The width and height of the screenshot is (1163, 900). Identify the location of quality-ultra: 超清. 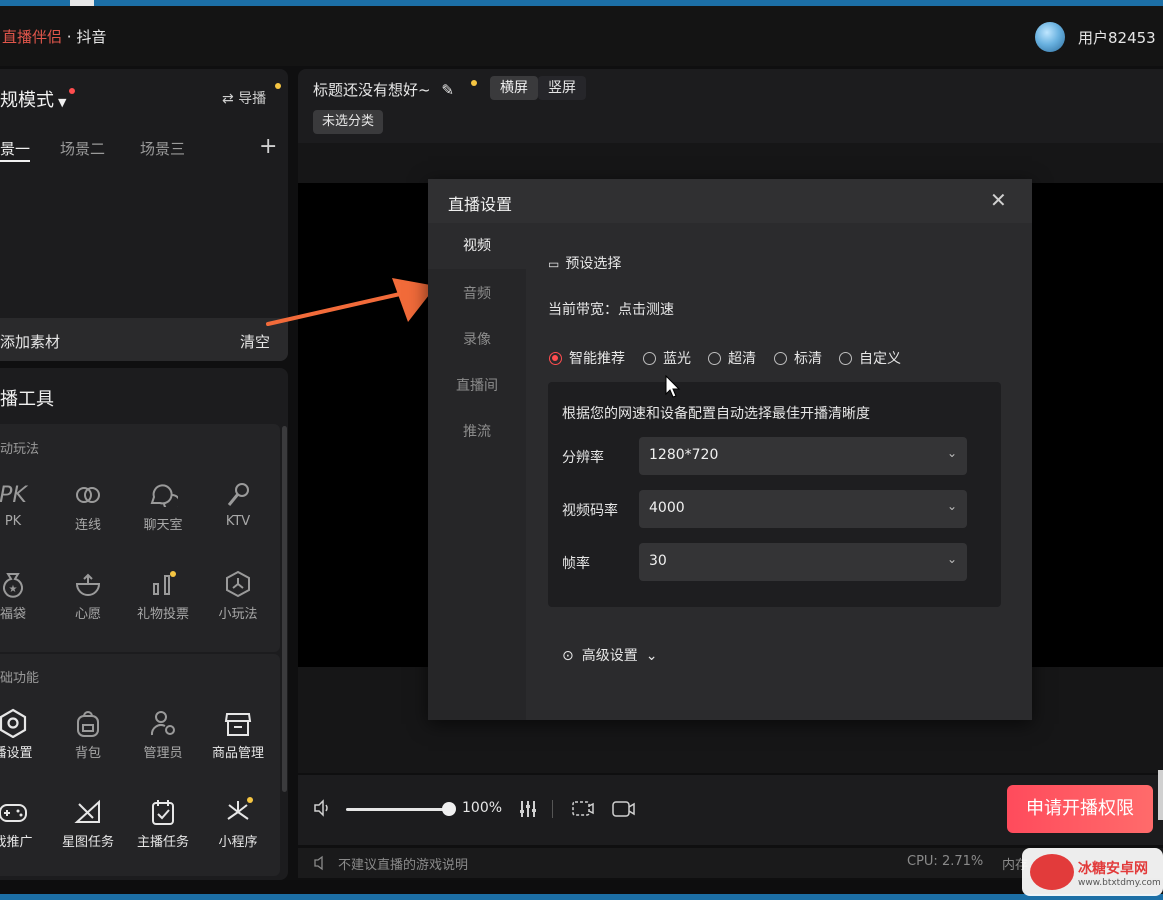
(732, 358).